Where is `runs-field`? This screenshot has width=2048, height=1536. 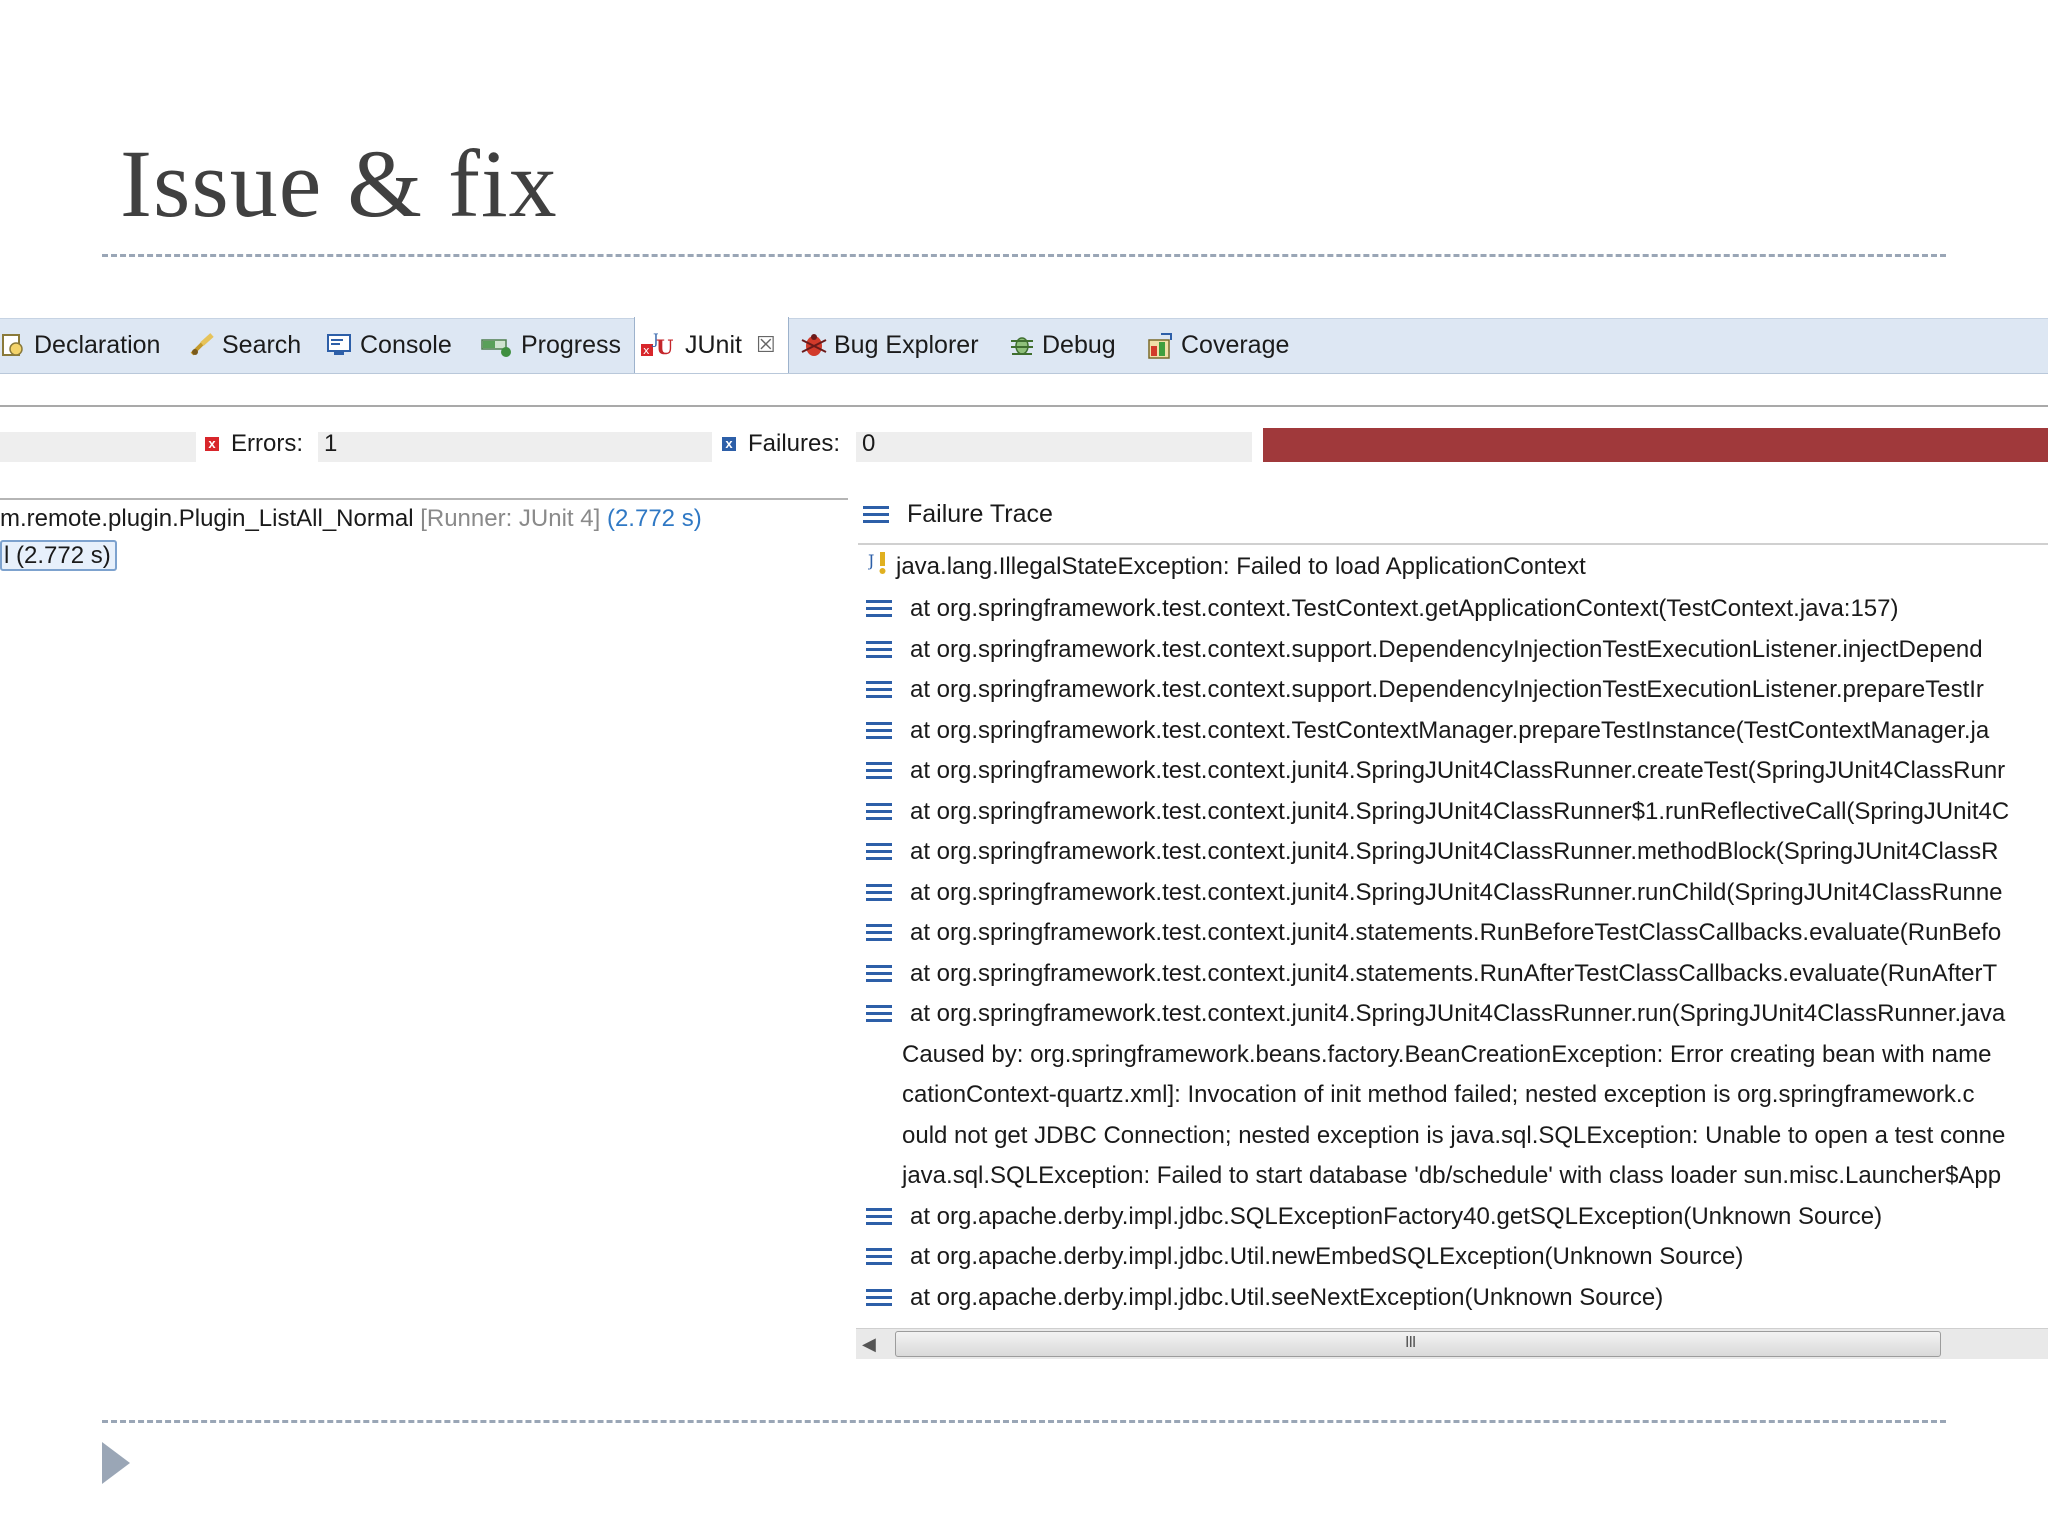 runs-field is located at coordinates (98, 447).